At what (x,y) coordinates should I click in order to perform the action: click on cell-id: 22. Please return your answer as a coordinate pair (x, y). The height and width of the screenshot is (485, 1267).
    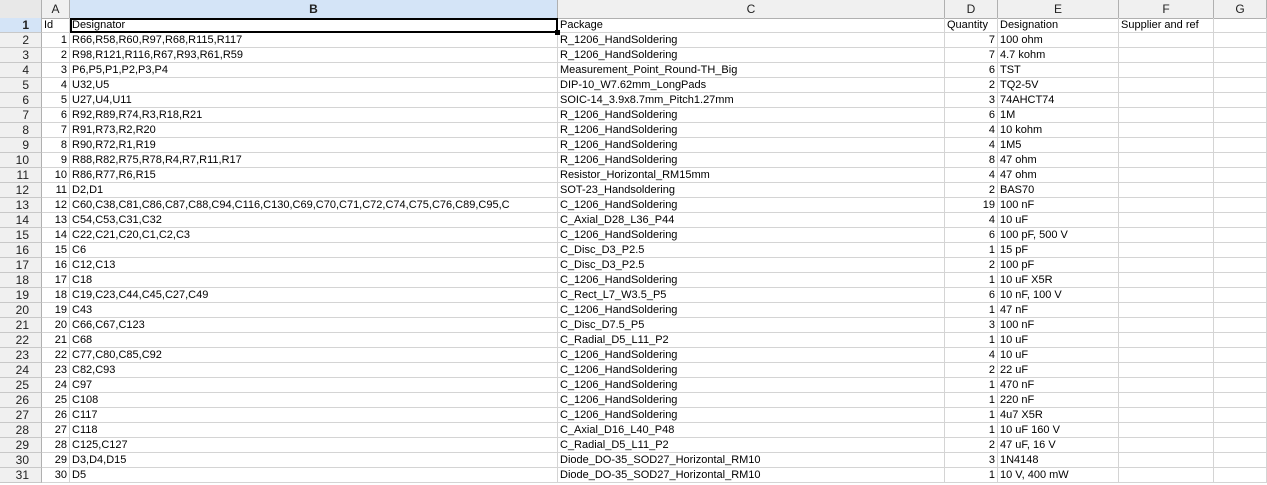
    Looking at the image, I should click on (56, 355).